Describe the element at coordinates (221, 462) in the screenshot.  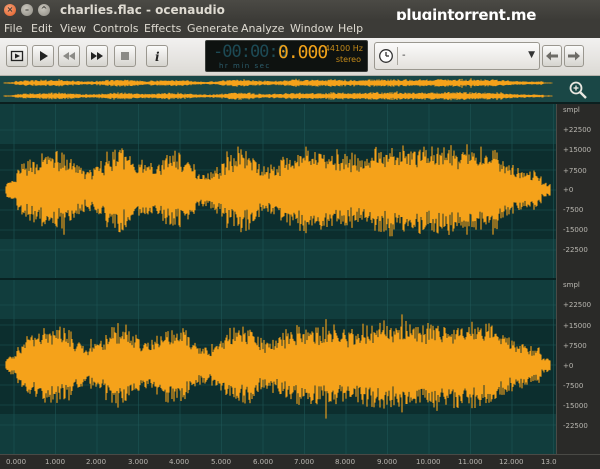
I see `time-tick: 5.000` at that location.